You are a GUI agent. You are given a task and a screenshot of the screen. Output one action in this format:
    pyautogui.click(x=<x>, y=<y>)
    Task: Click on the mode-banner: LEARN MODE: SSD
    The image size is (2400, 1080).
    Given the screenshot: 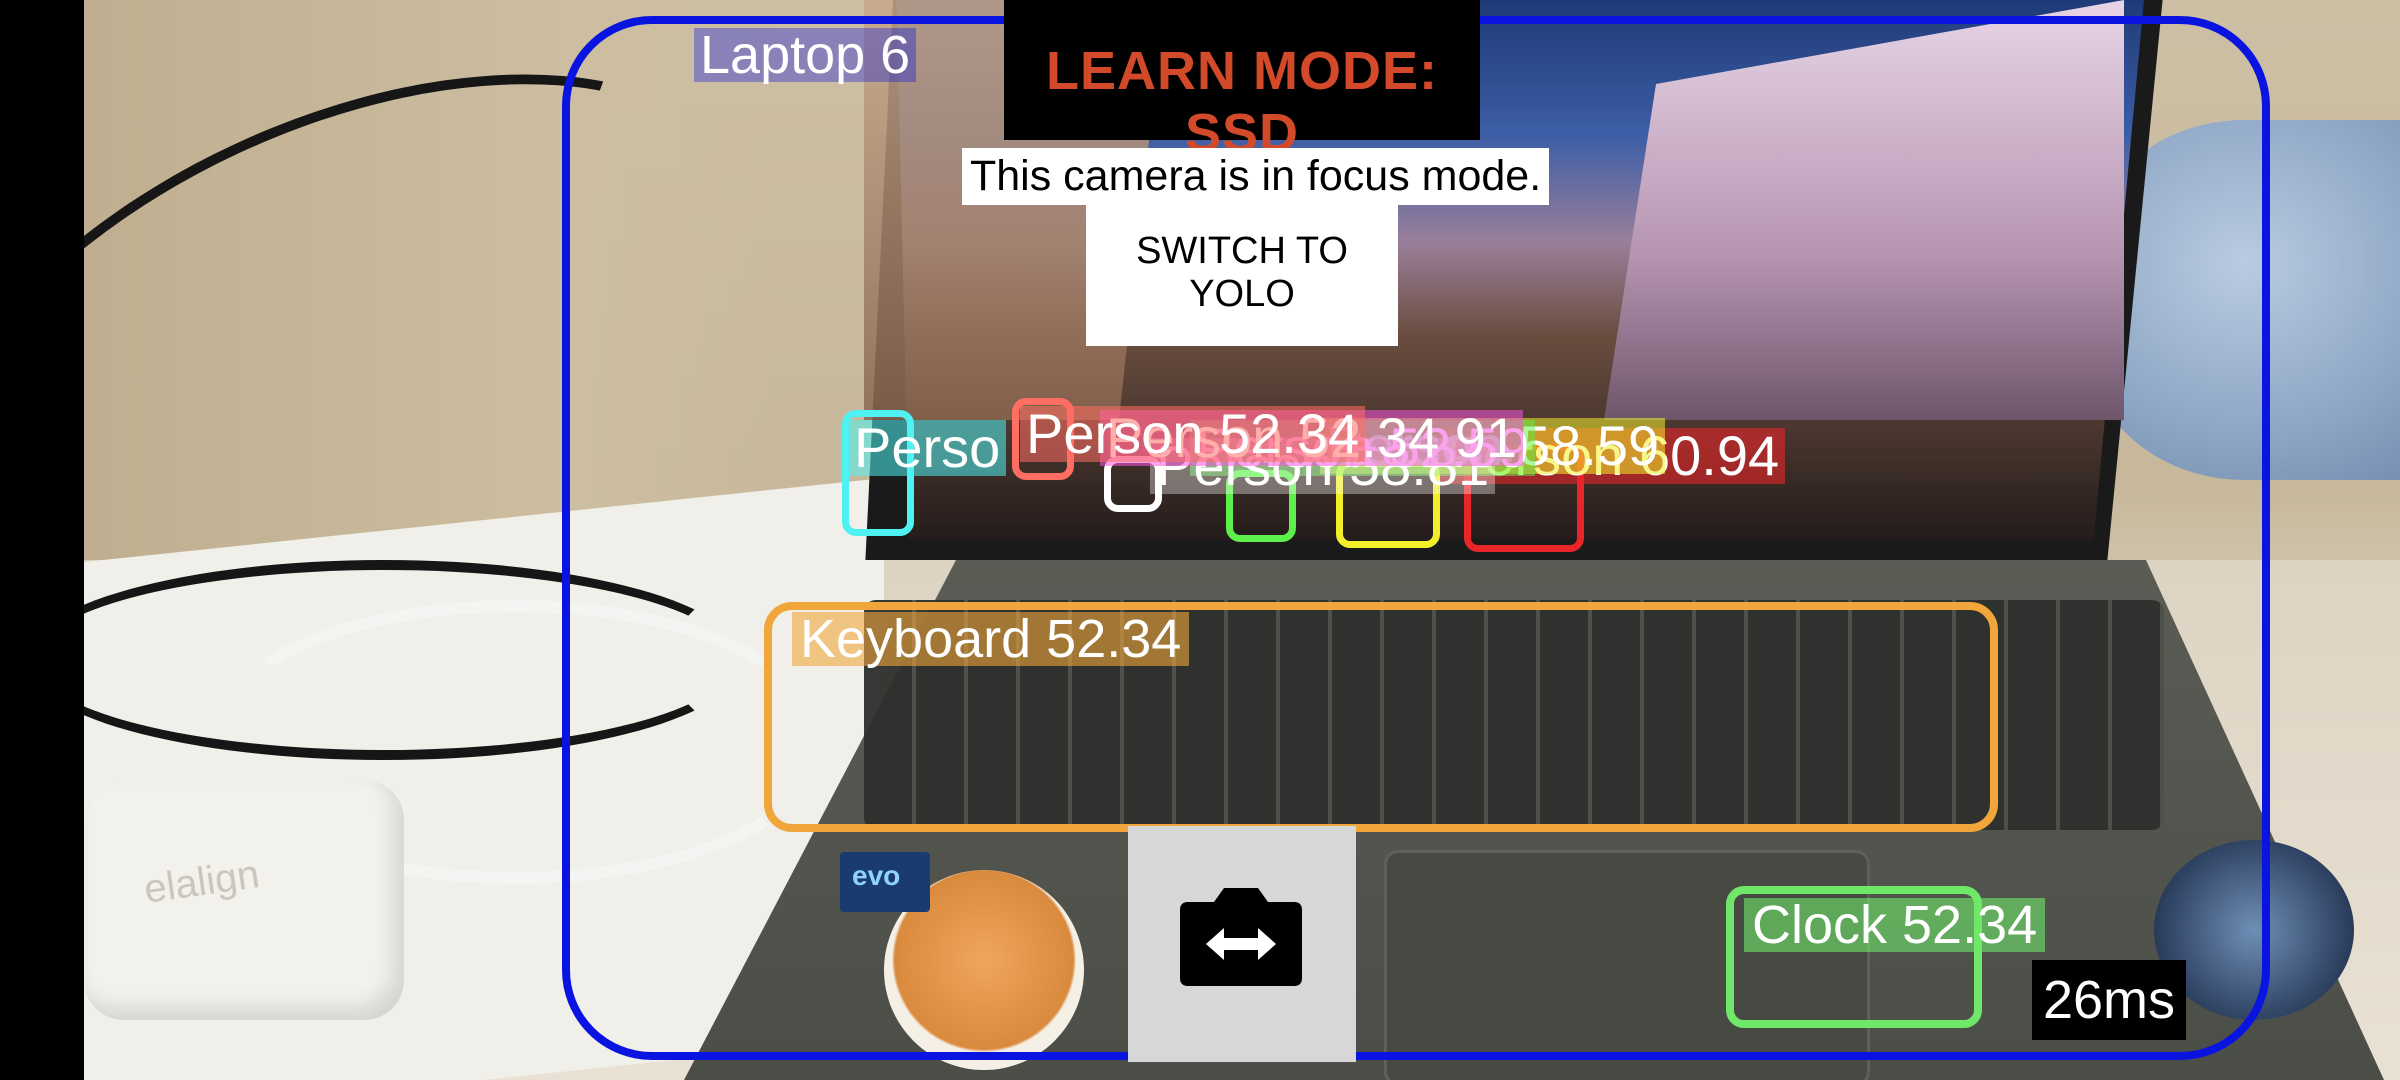 What is the action you would take?
    pyautogui.click(x=1242, y=81)
    